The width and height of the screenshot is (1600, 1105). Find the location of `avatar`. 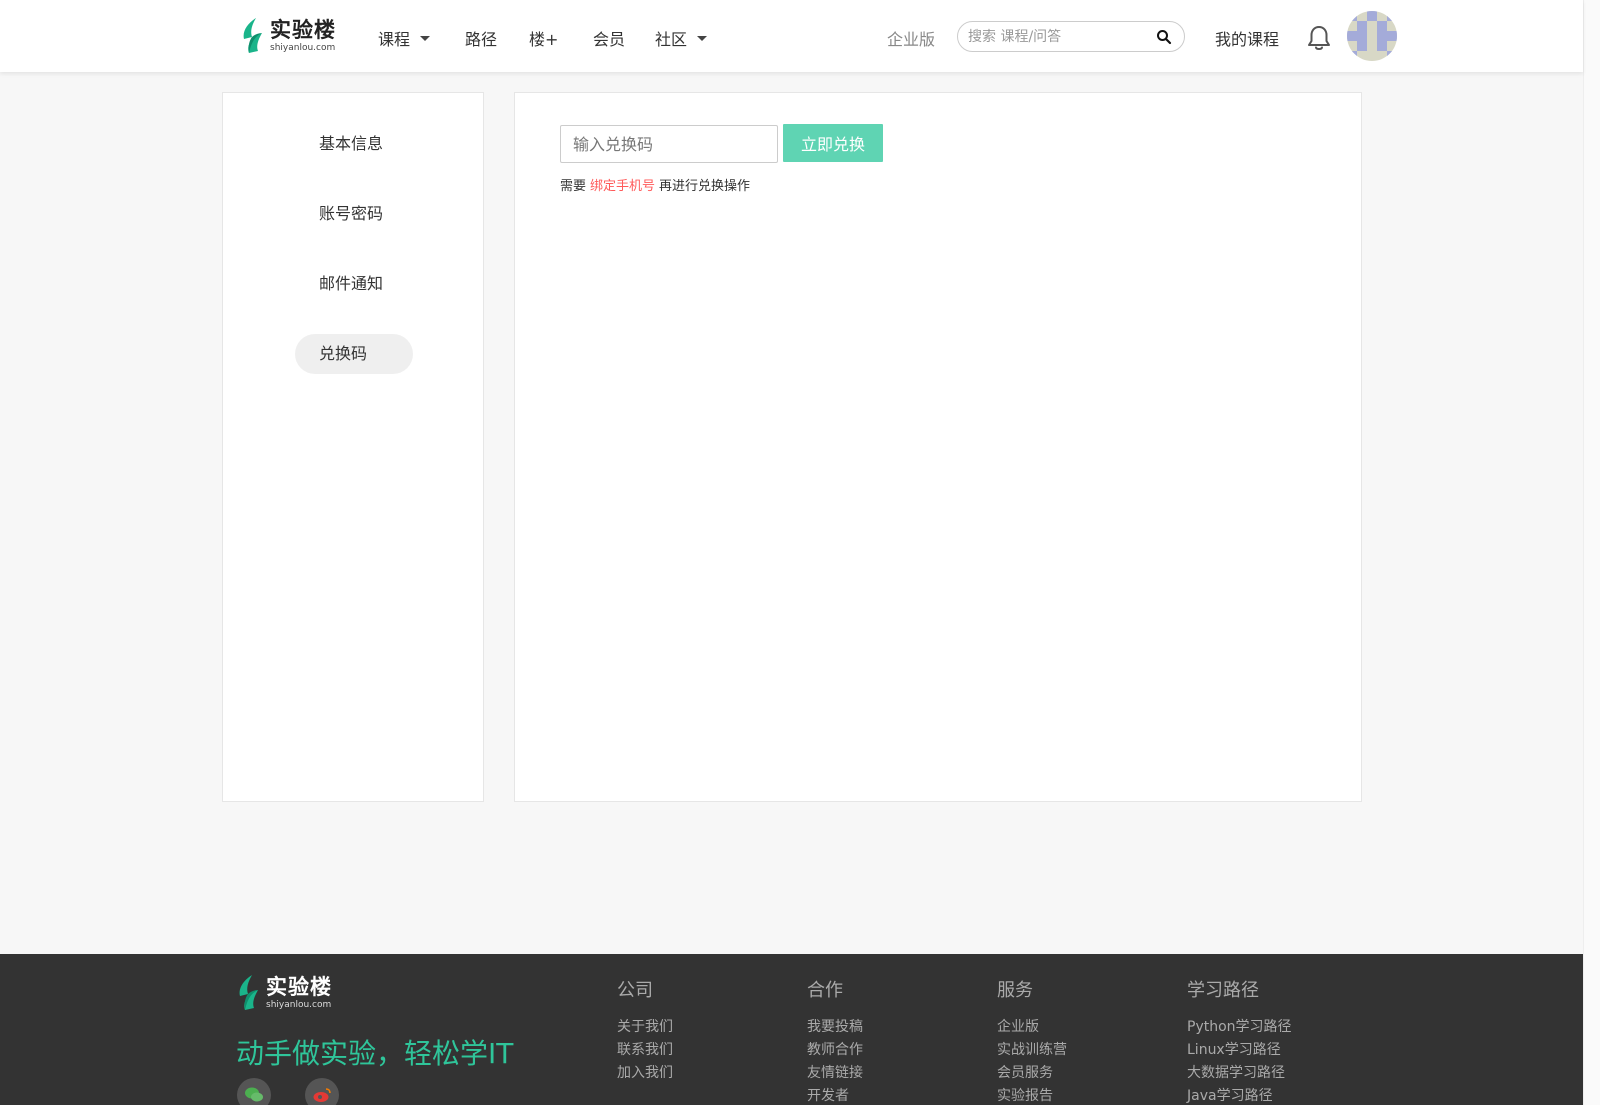

avatar is located at coordinates (1372, 36).